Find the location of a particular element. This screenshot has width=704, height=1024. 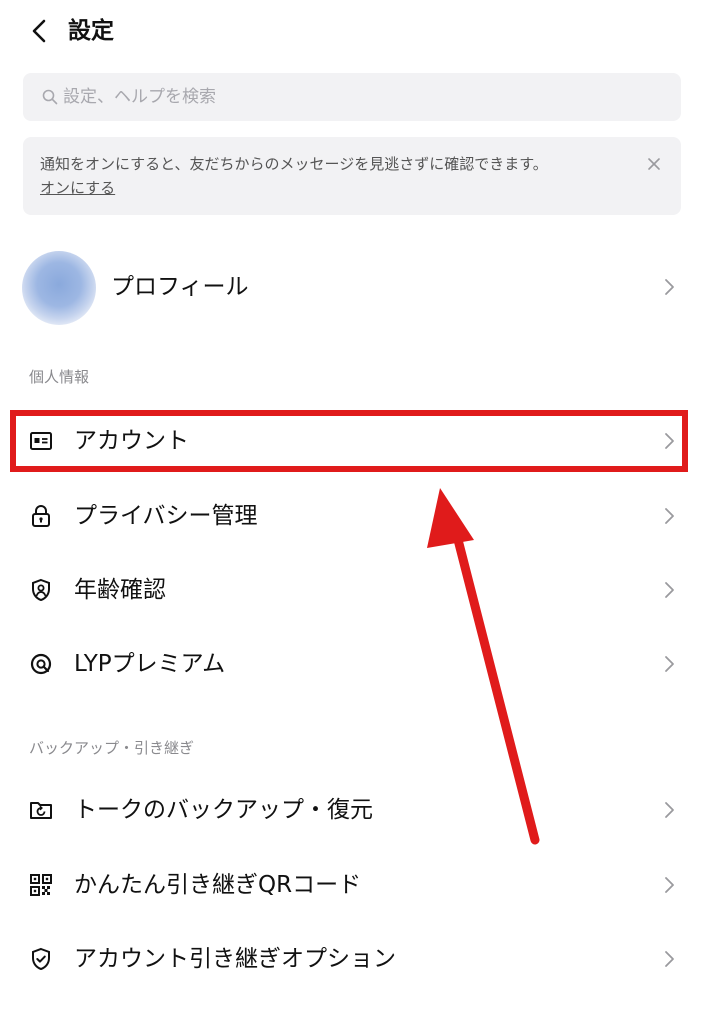

notice-close-button is located at coordinates (654, 164).